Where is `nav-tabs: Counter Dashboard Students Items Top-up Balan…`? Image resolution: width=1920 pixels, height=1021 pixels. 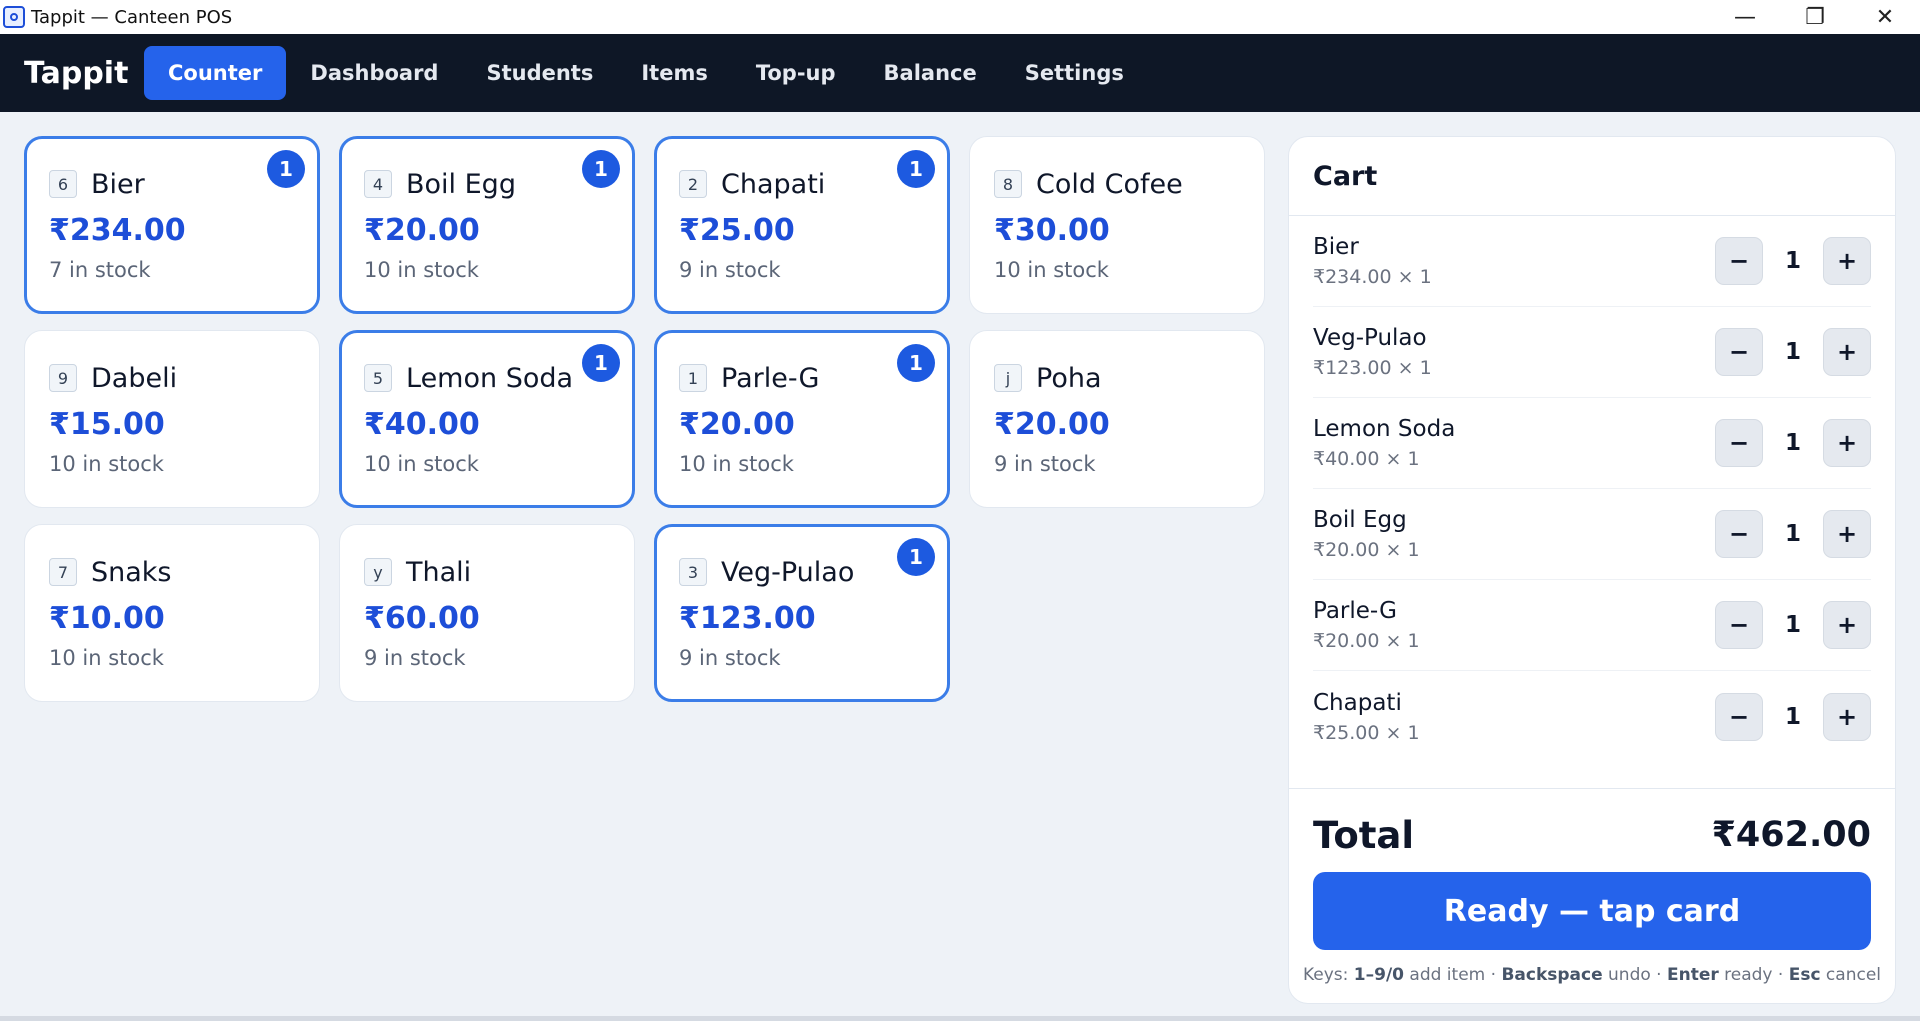 nav-tabs: Counter Dashboard Students Items Top-up Balan… is located at coordinates (646, 73).